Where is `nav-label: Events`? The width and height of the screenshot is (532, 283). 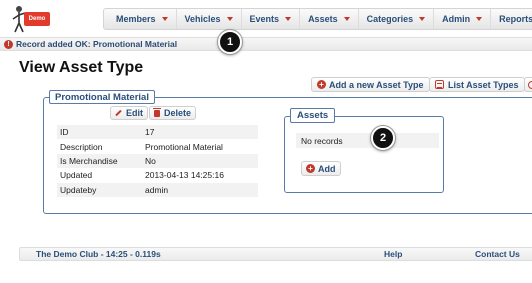
nav-label: Events is located at coordinates (264, 19).